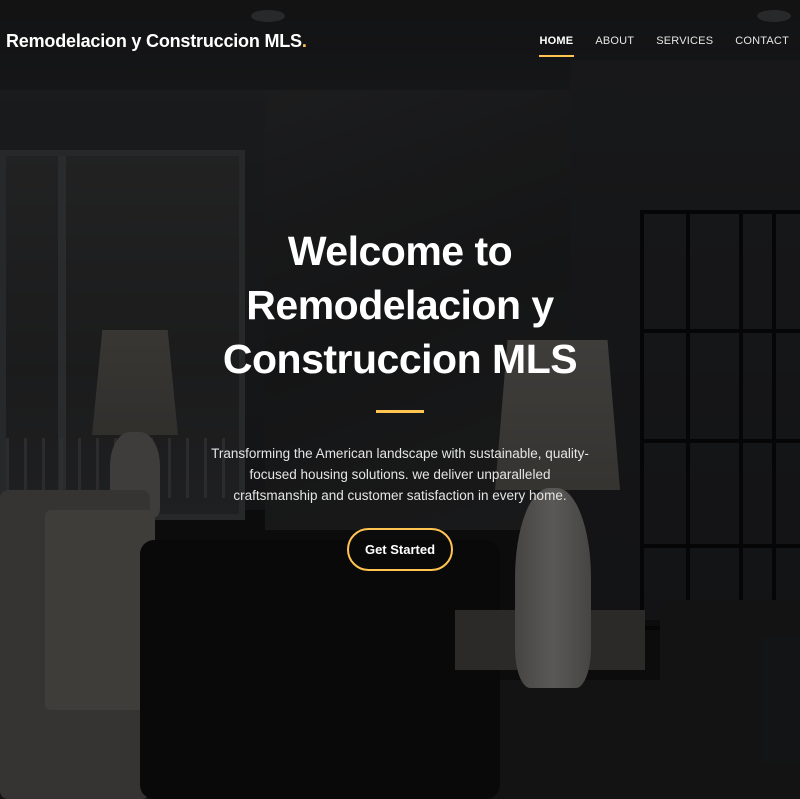 The image size is (800, 799). I want to click on title-divider, so click(400, 411).